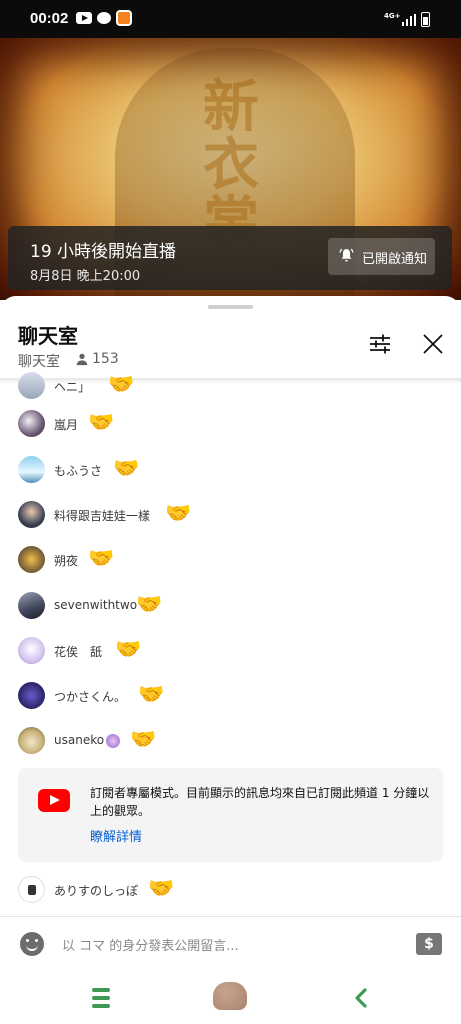 This screenshot has height=1024, width=461. Describe the element at coordinates (82, 359) in the screenshot. I see `person-icon` at that location.